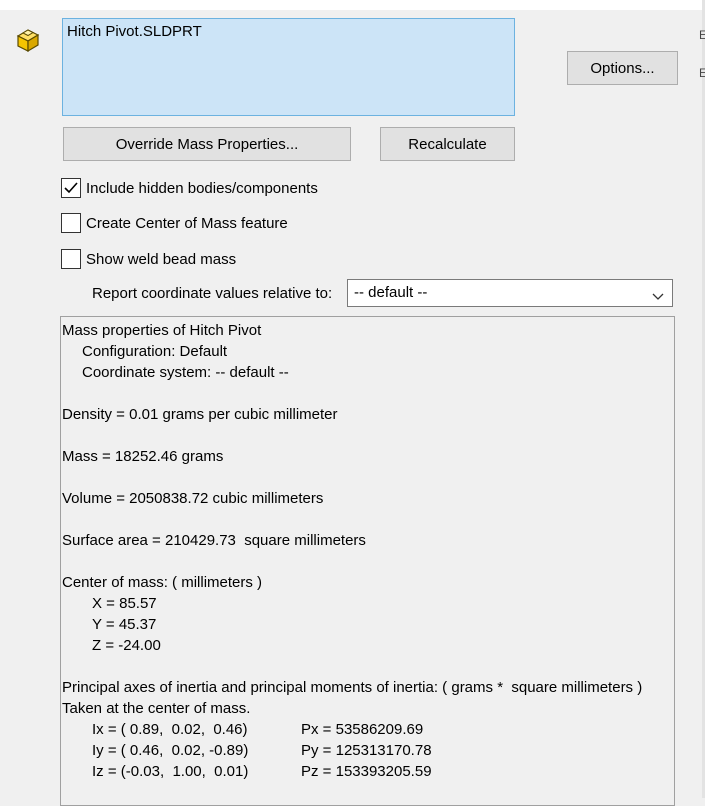  I want to click on include-hidden-bodies-checkbox, so click(71, 188).